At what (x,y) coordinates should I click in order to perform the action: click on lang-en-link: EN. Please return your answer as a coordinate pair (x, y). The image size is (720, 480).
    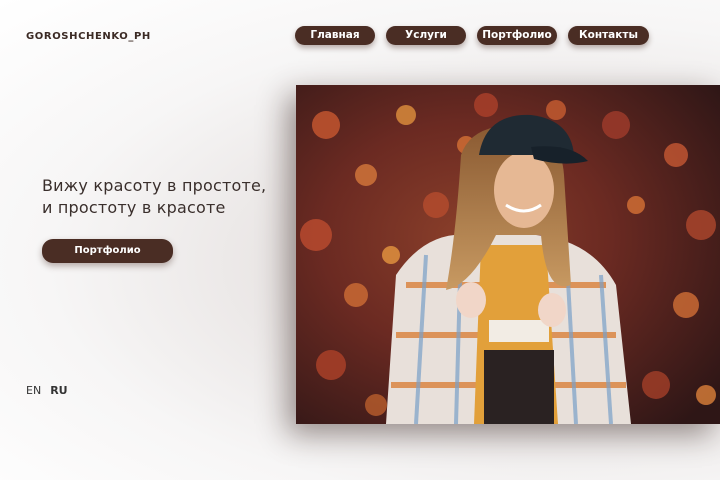
    Looking at the image, I should click on (33, 390).